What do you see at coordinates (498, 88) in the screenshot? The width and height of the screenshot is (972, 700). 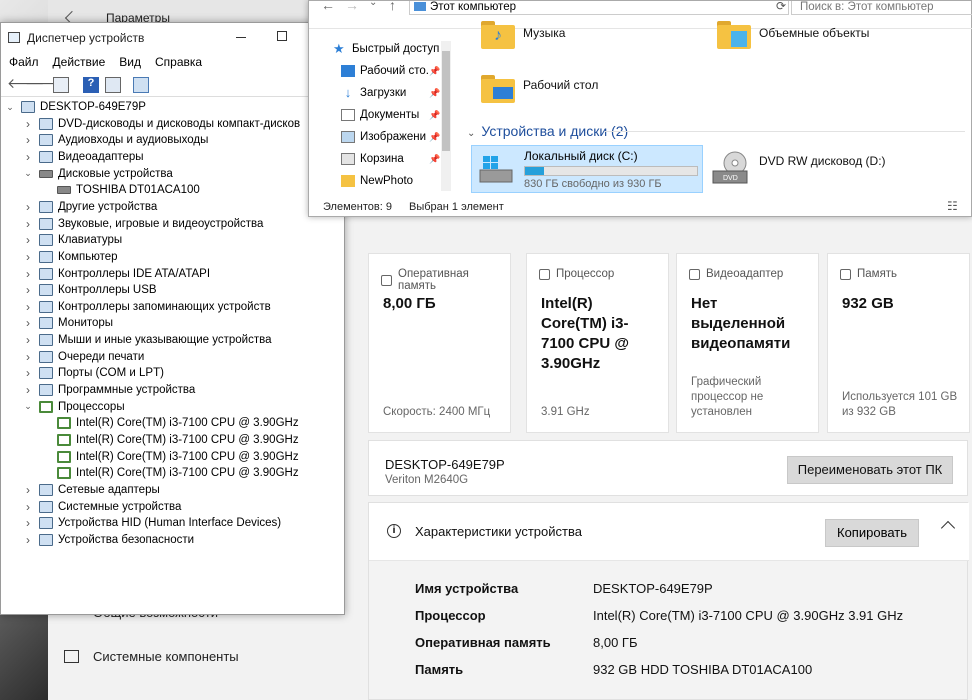 I see `desktop-folder-icon` at bounding box center [498, 88].